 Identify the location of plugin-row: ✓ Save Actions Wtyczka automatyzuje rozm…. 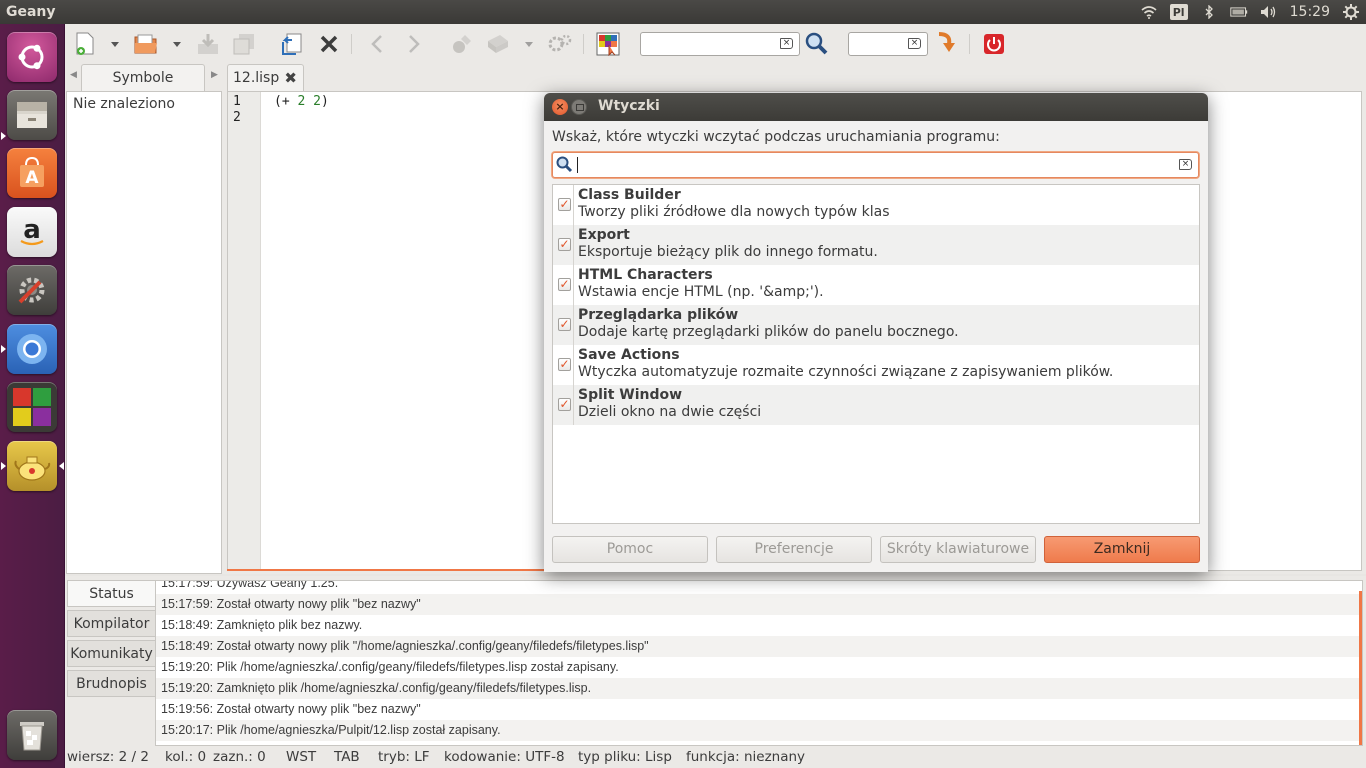
(876, 365).